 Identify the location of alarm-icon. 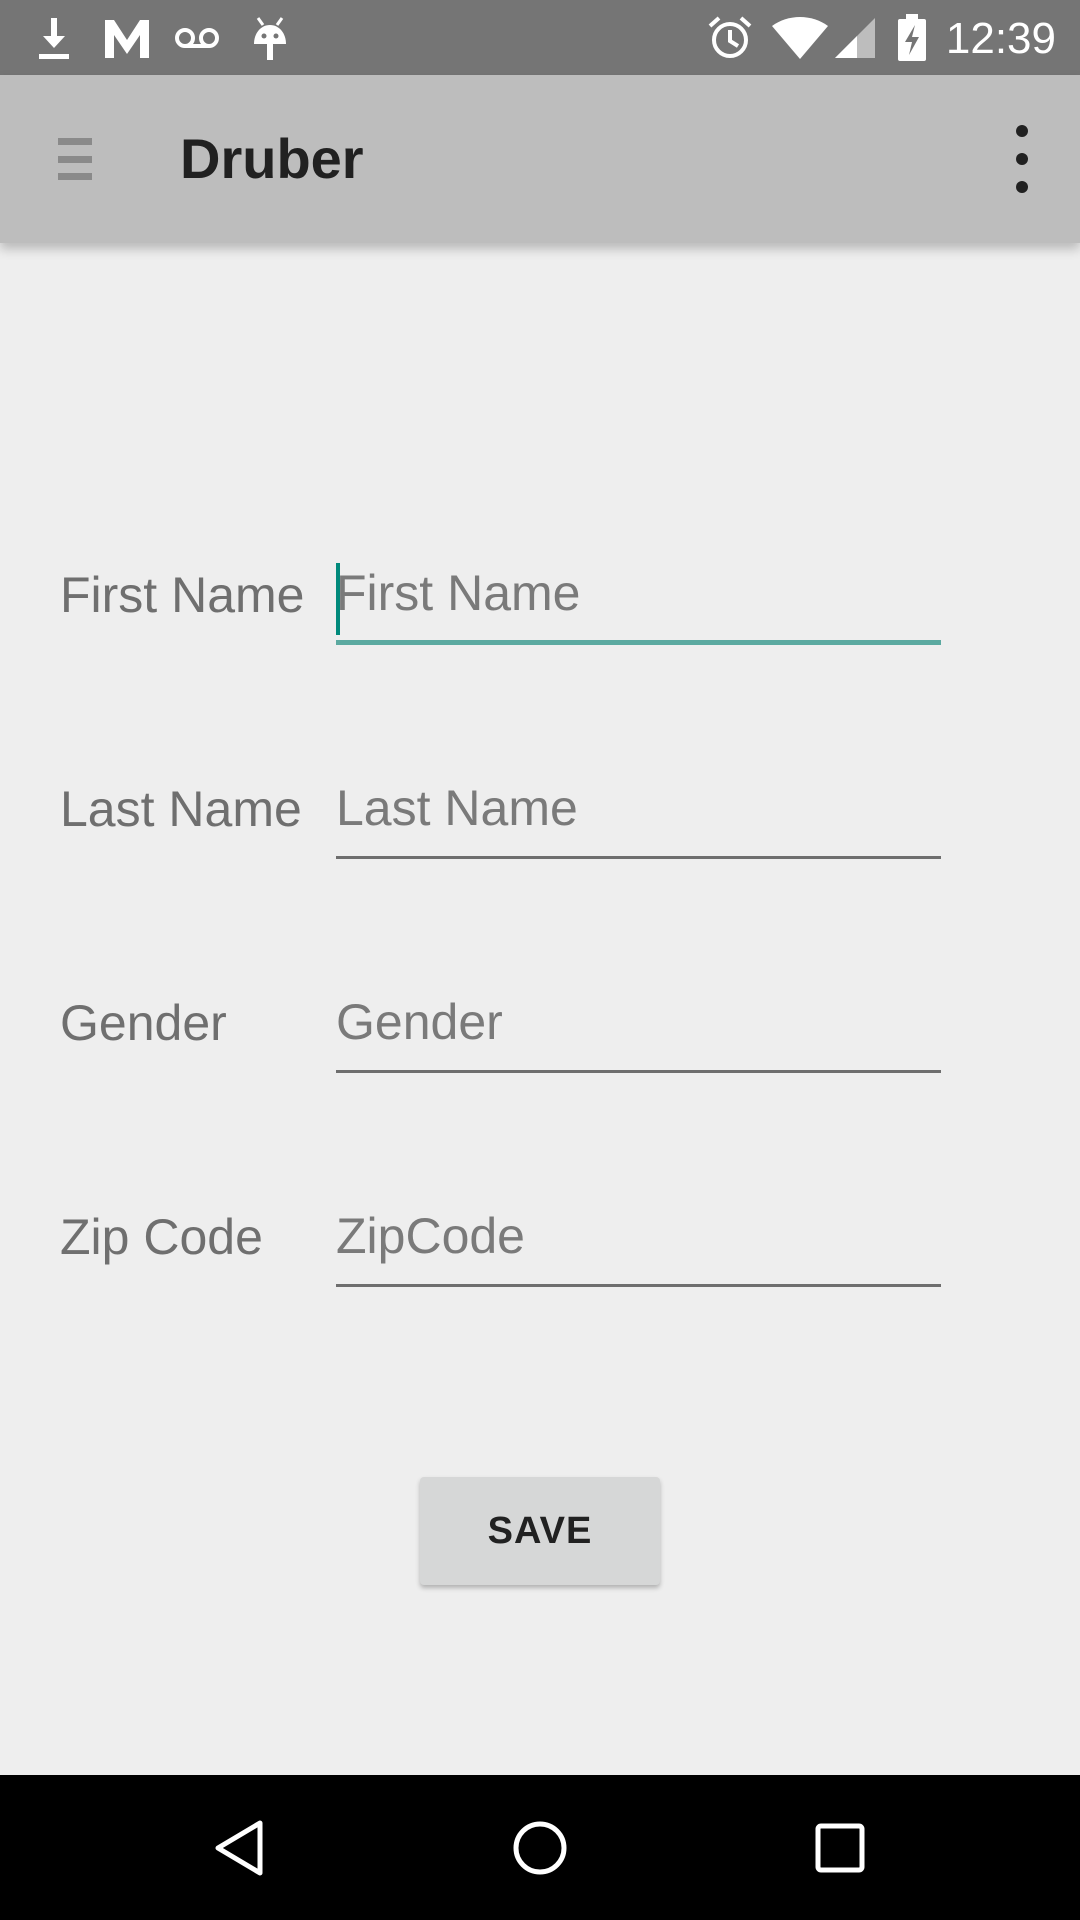
(730, 37).